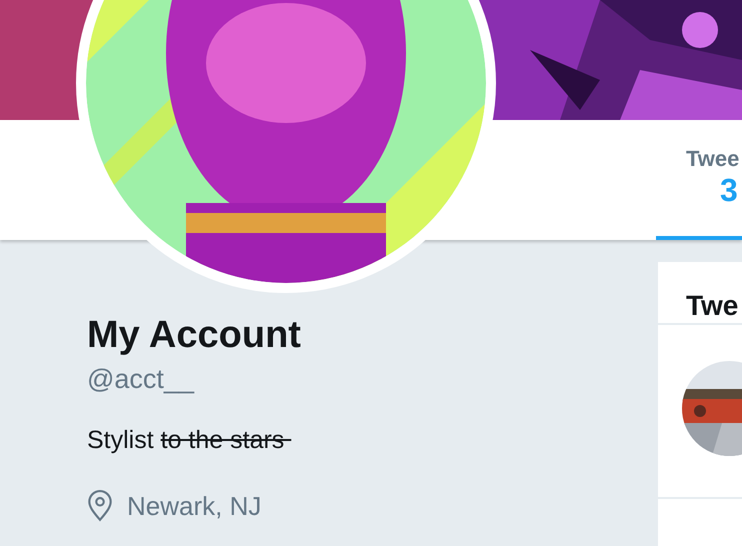  What do you see at coordinates (140, 379) in the screenshot?
I see `profile-handle: @acct__` at bounding box center [140, 379].